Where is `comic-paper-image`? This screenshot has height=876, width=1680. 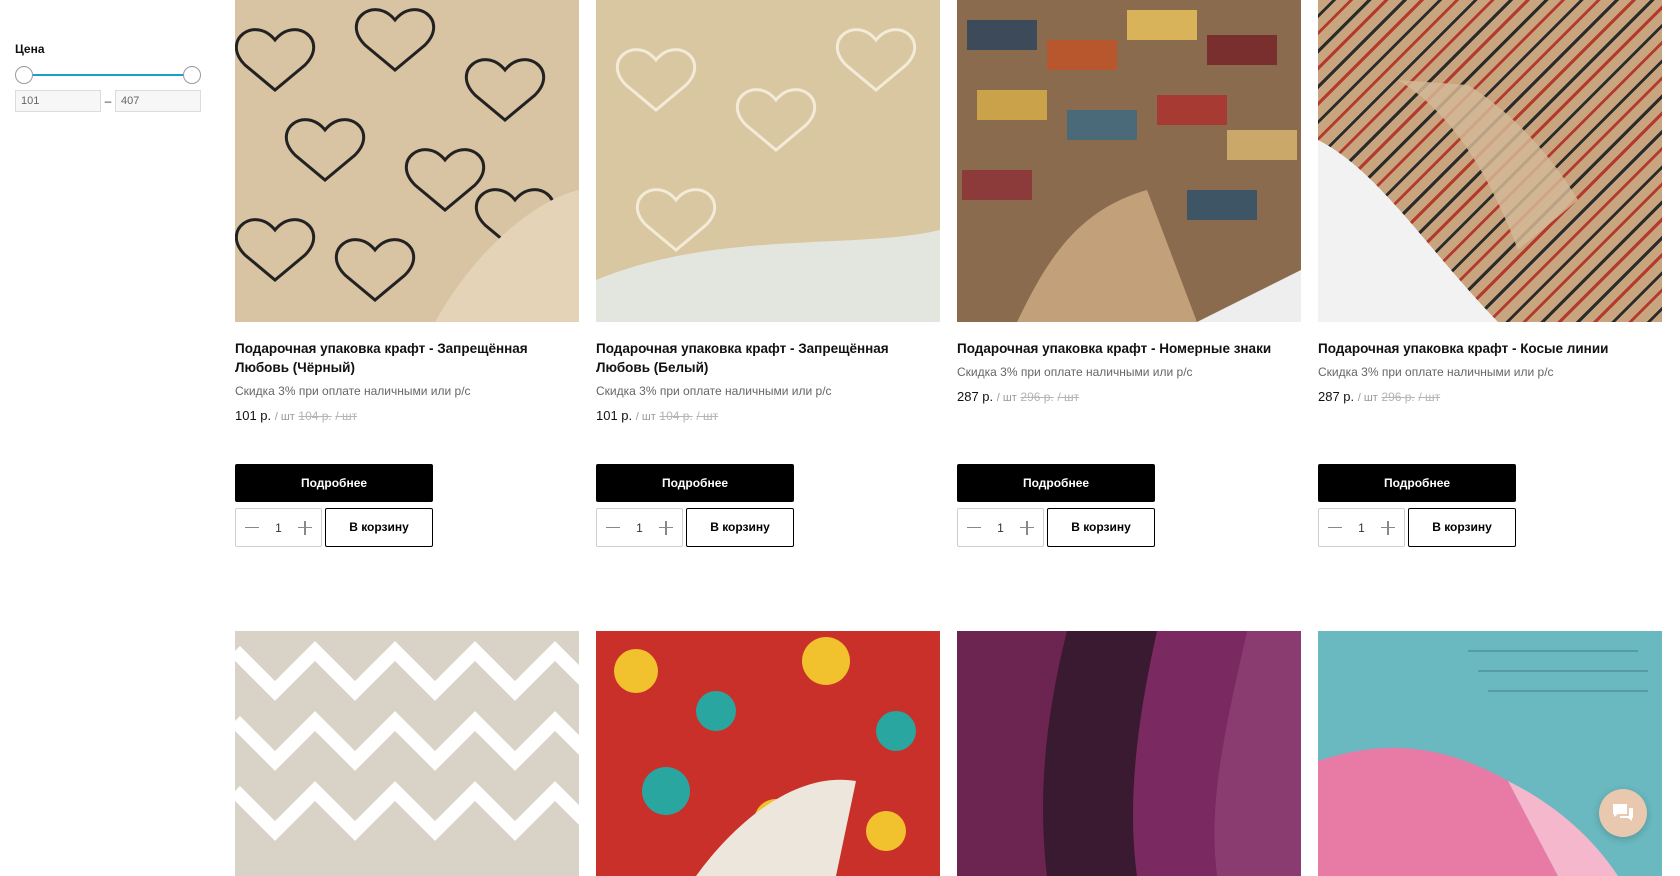
comic-paper-image is located at coordinates (768, 753).